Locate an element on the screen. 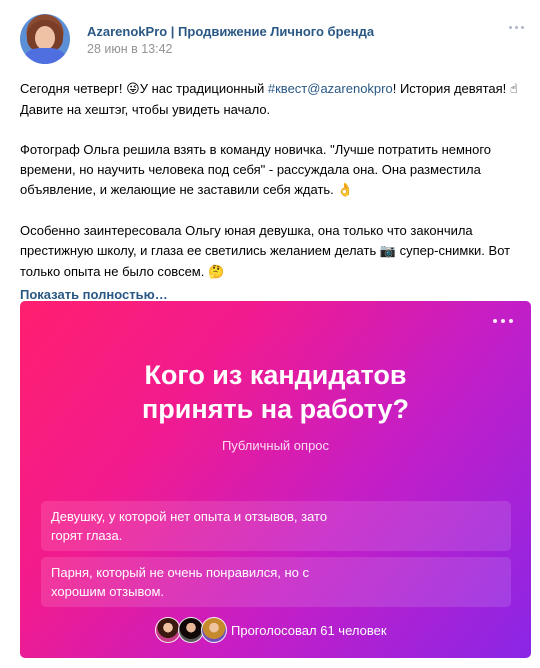  poll-subtitle: Публичный опрос is located at coordinates (275, 445).